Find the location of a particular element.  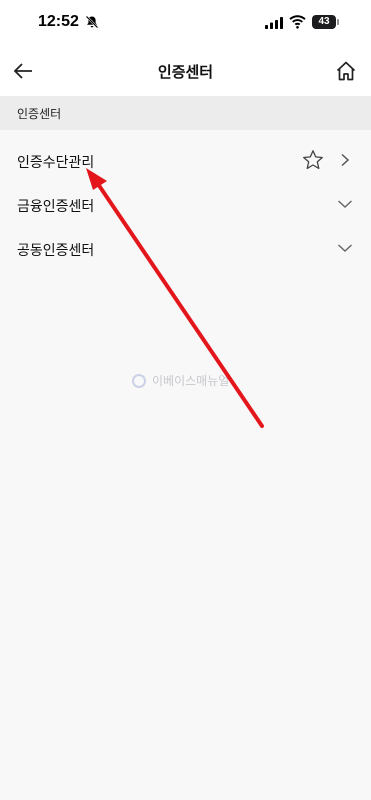

signal-icon is located at coordinates (274, 23).